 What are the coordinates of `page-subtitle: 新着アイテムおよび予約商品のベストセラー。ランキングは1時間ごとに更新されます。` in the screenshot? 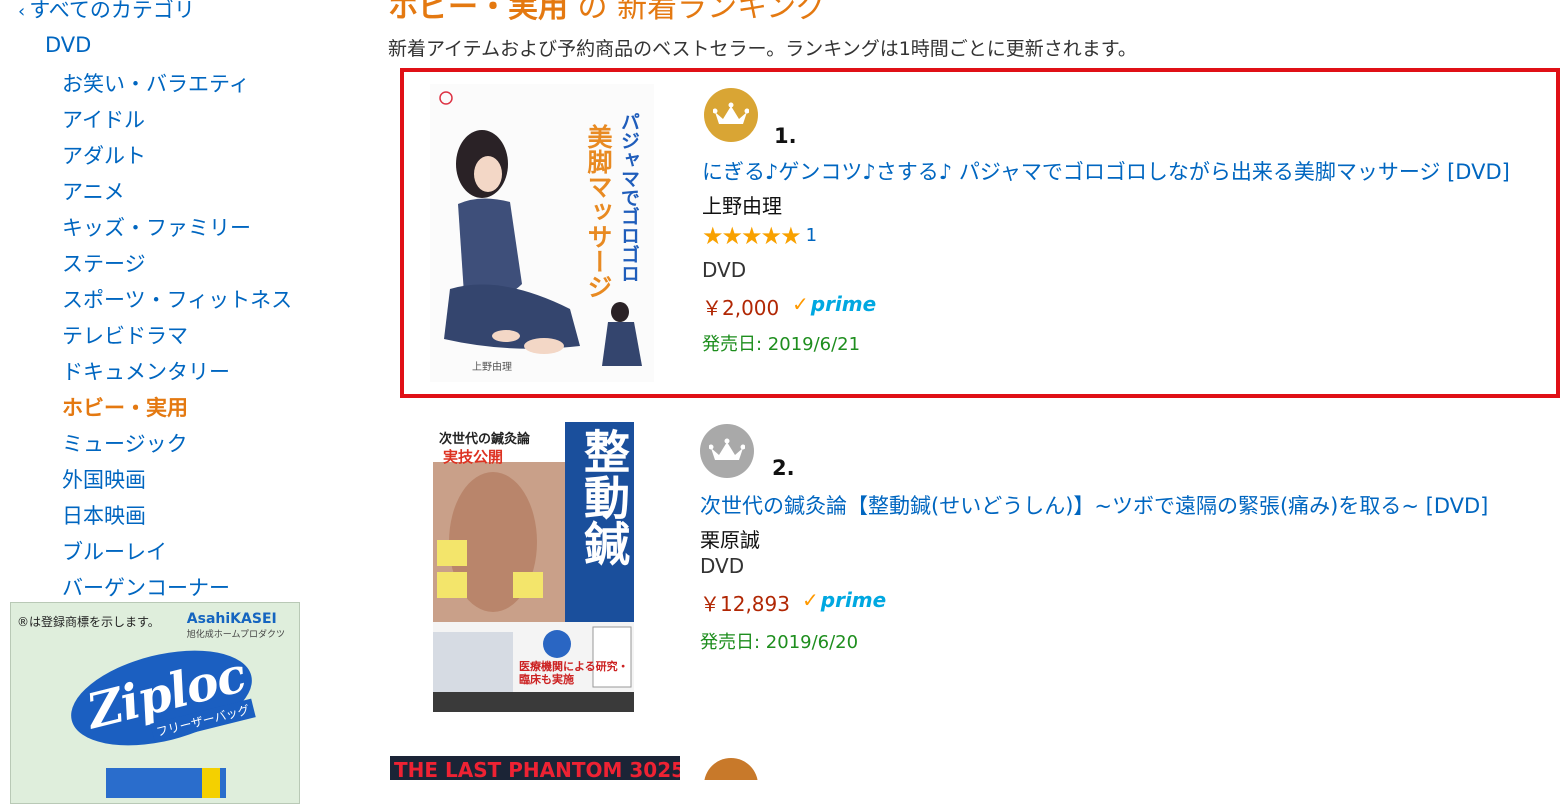 It's located at (762, 49).